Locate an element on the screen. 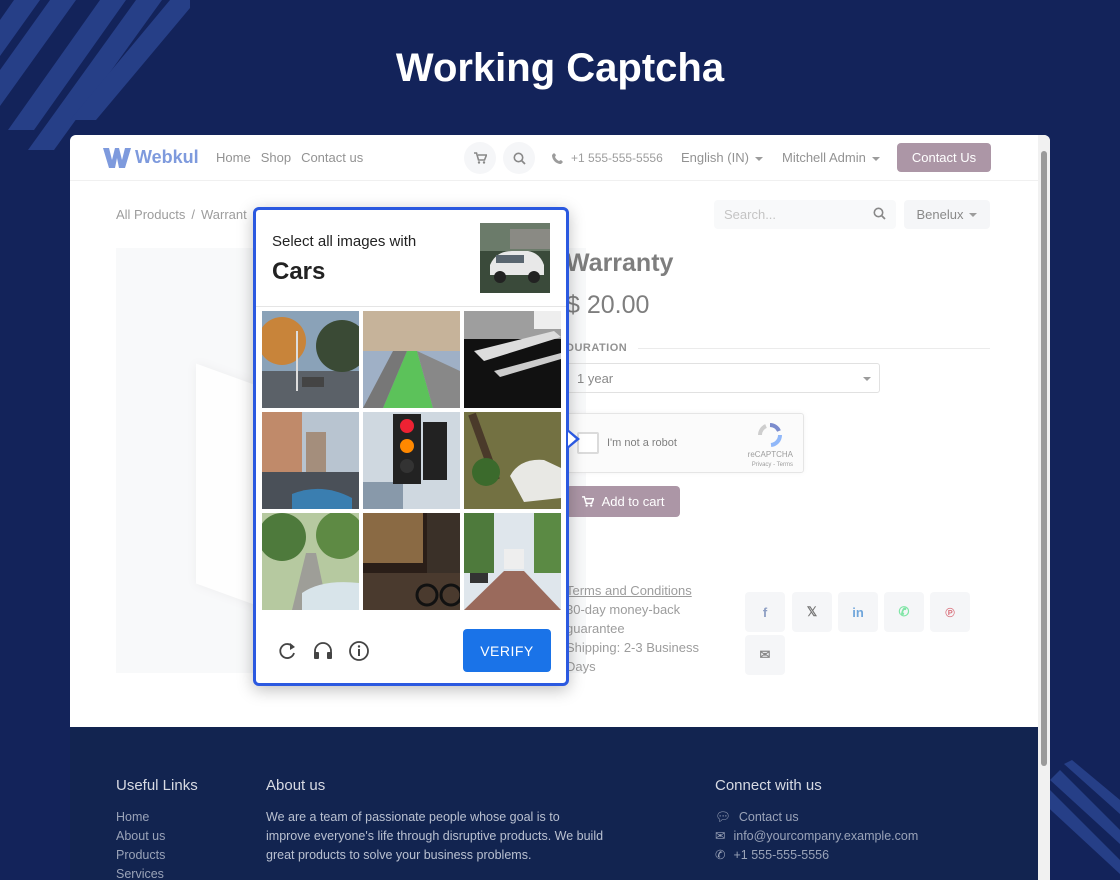  footer-link: Home is located at coordinates (157, 817).